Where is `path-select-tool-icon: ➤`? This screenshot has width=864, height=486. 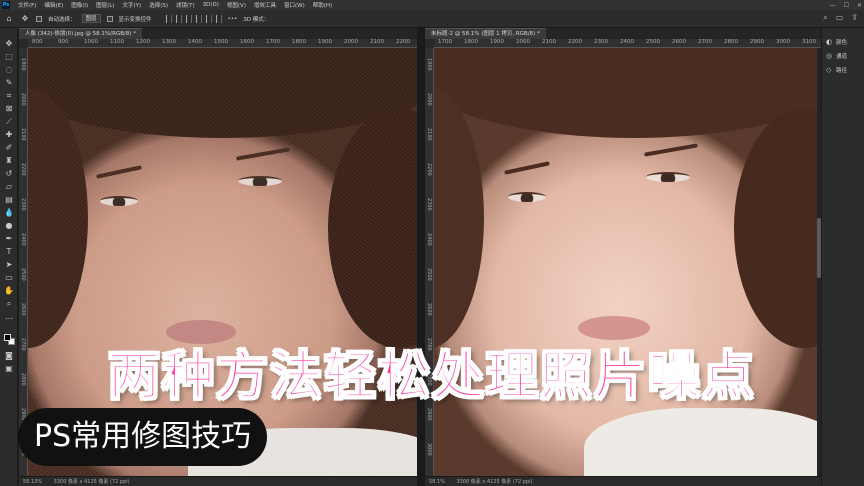 path-select-tool-icon: ➤ is located at coordinates (9, 265).